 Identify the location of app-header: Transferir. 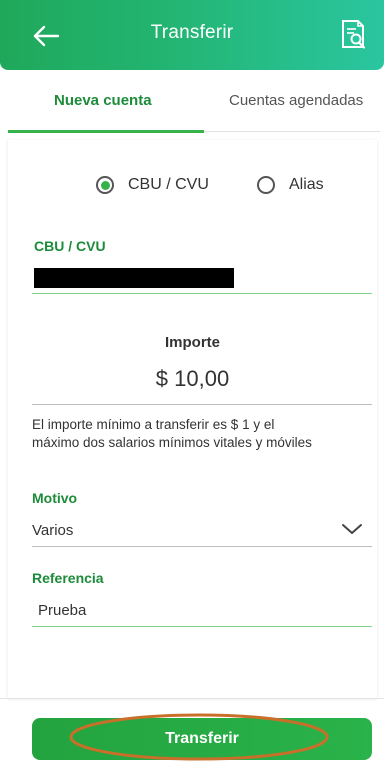
(192, 35).